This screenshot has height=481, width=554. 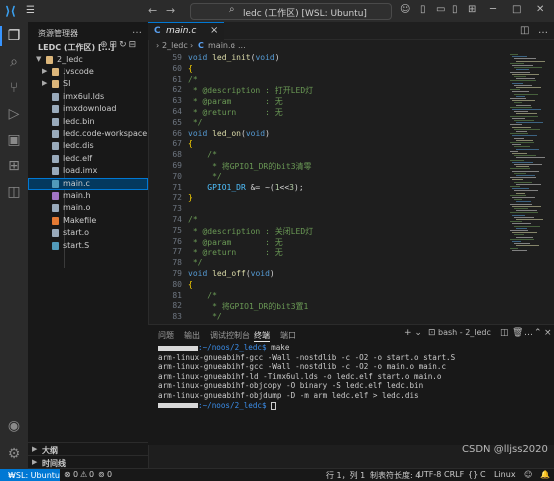 What do you see at coordinates (14, 88) in the screenshot?
I see `source-control-icon: ⑂` at bounding box center [14, 88].